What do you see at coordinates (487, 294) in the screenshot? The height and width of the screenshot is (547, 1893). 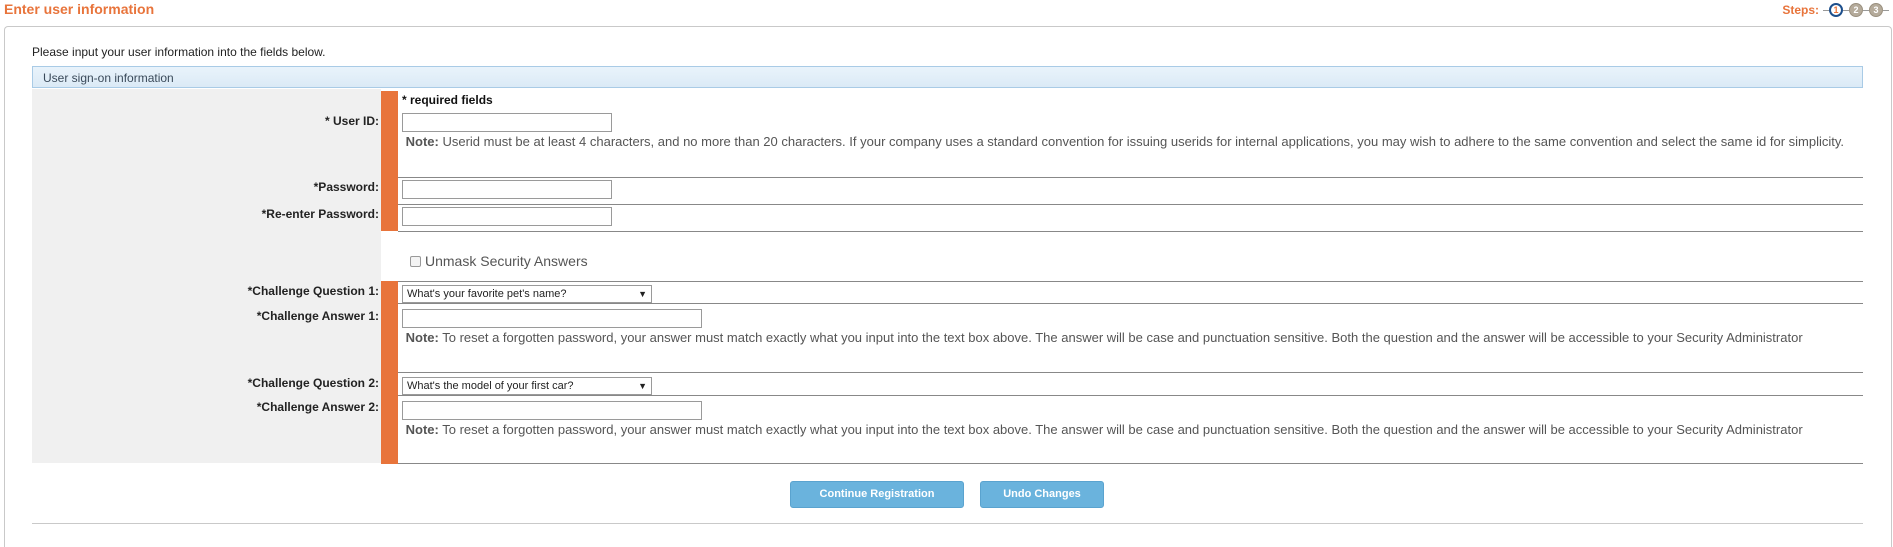 I see `challenge-question-1-value: What's your favorite pet's name?` at bounding box center [487, 294].